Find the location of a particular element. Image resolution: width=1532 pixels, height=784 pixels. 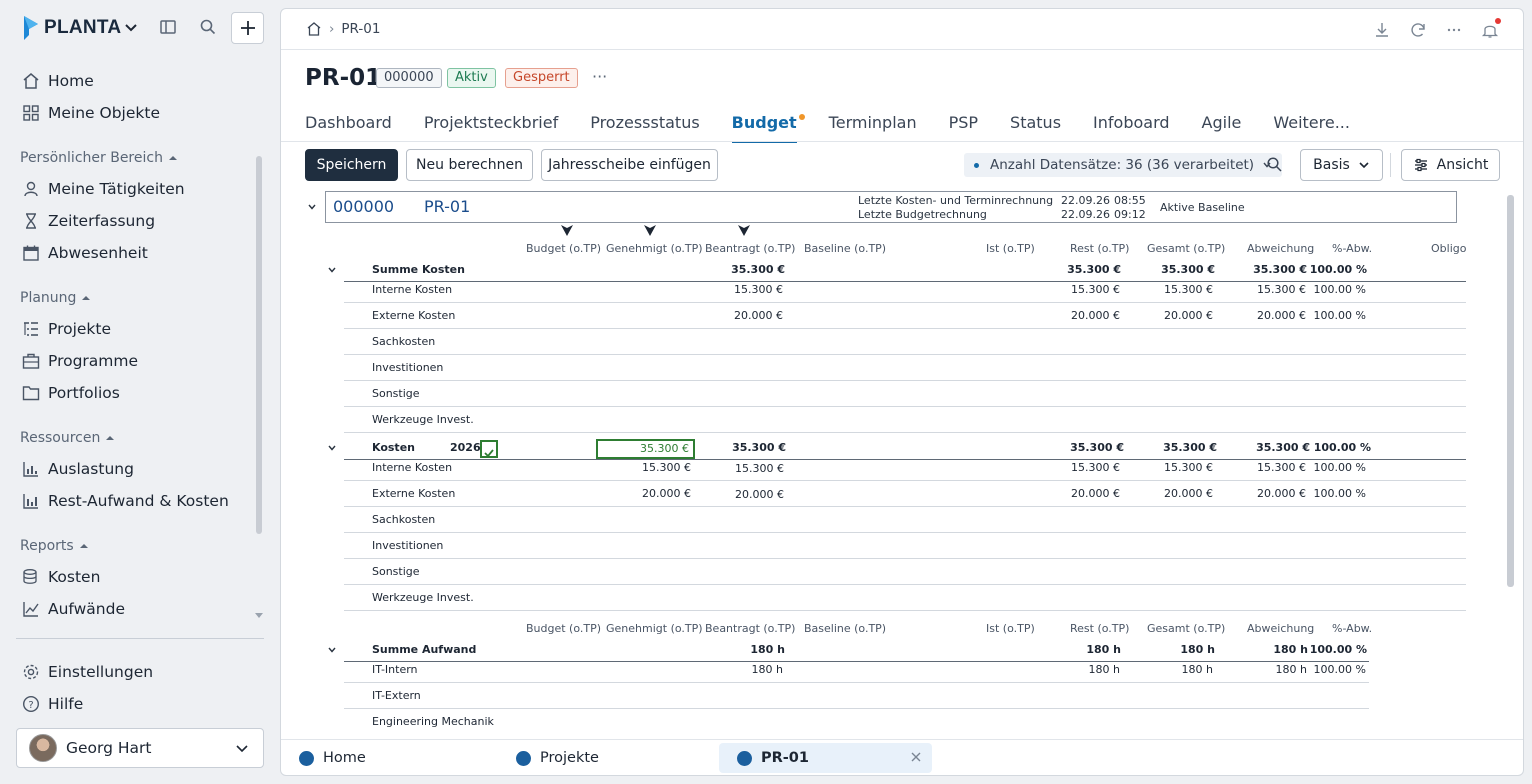

create-new-button is located at coordinates (247, 28).